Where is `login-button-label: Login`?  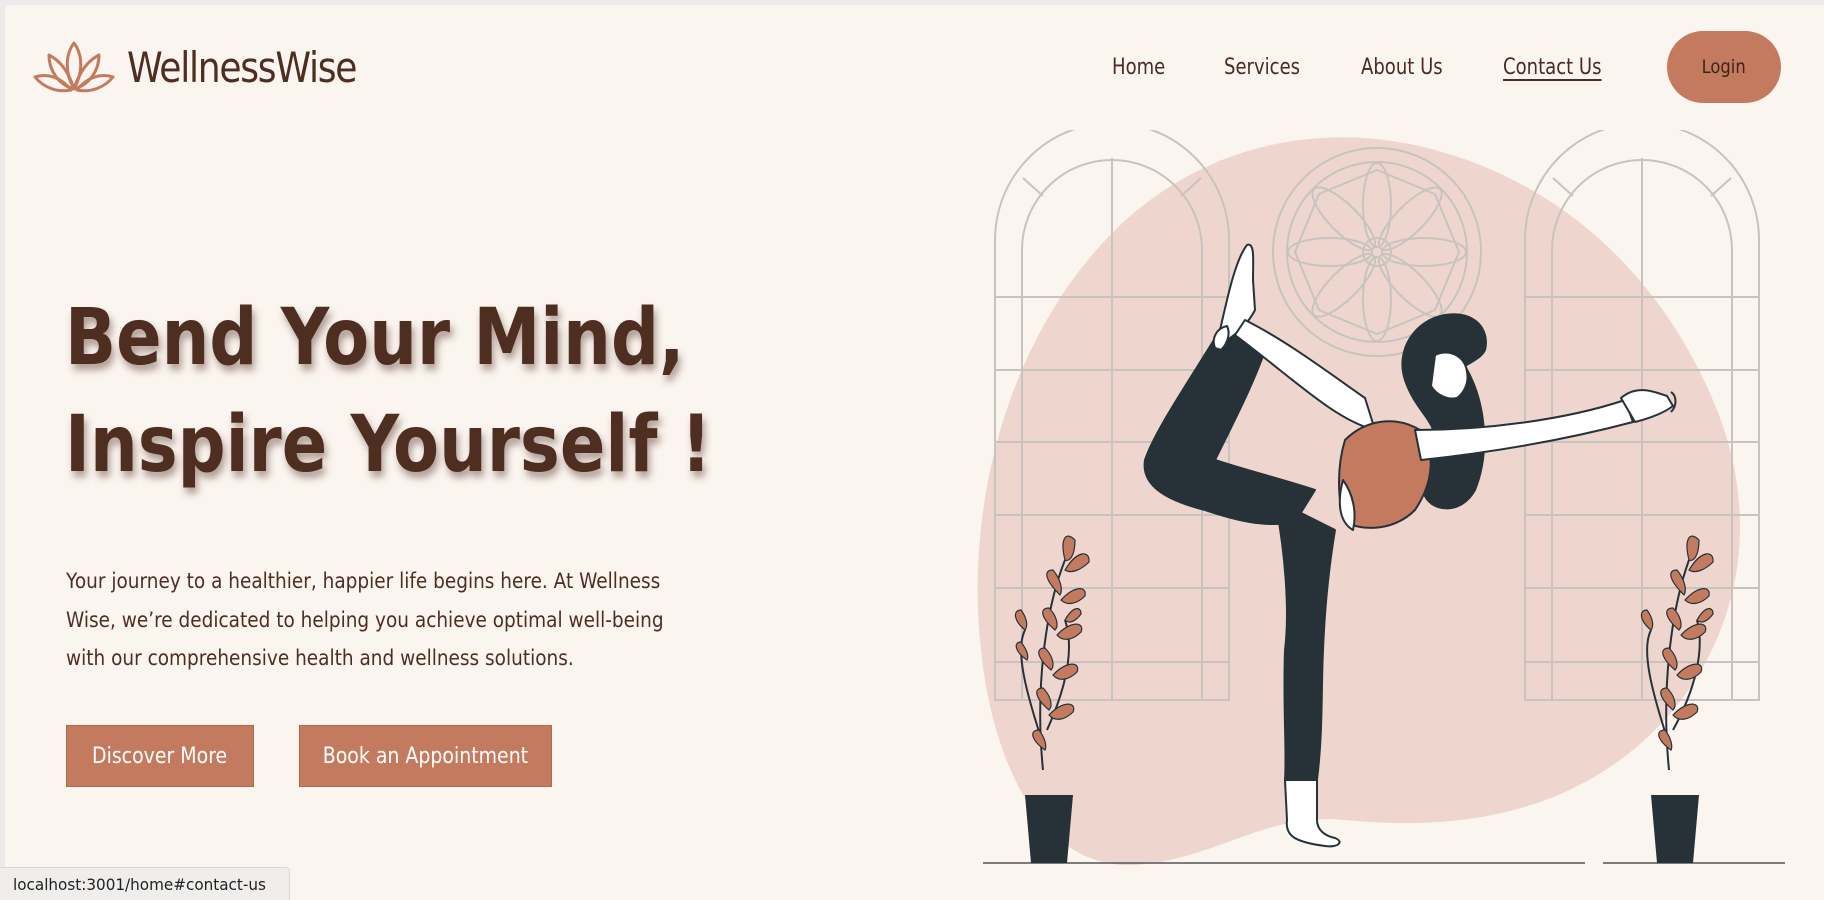 login-button-label: Login is located at coordinates (1724, 67).